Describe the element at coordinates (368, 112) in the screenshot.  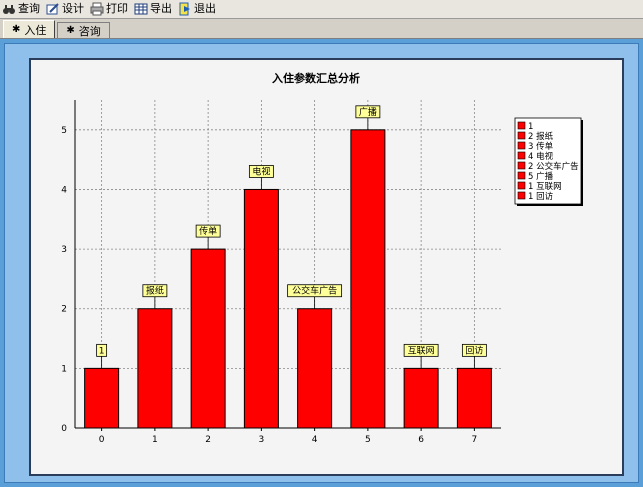
I see `data-label: 广播` at that location.